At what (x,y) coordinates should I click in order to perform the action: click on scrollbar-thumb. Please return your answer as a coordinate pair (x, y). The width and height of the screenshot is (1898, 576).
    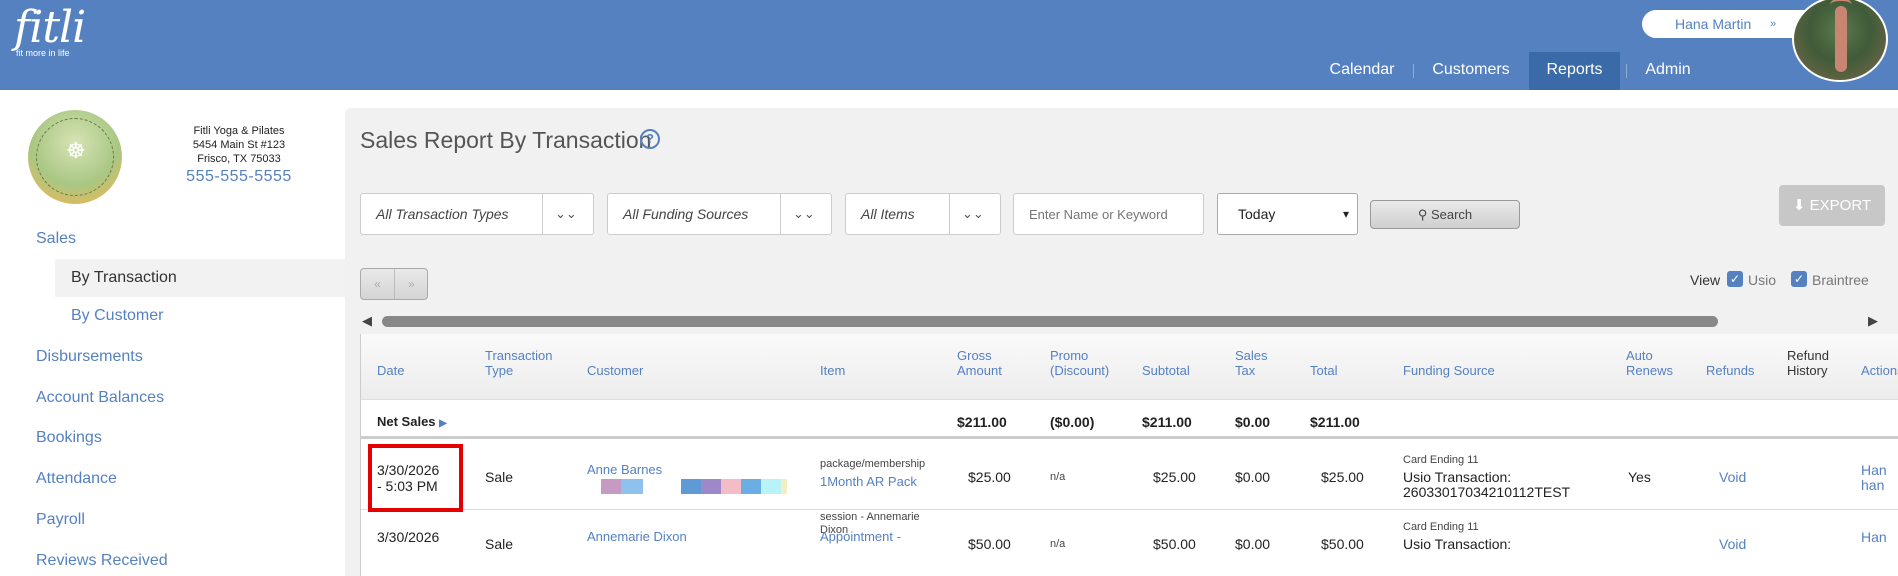
    Looking at the image, I should click on (1050, 321).